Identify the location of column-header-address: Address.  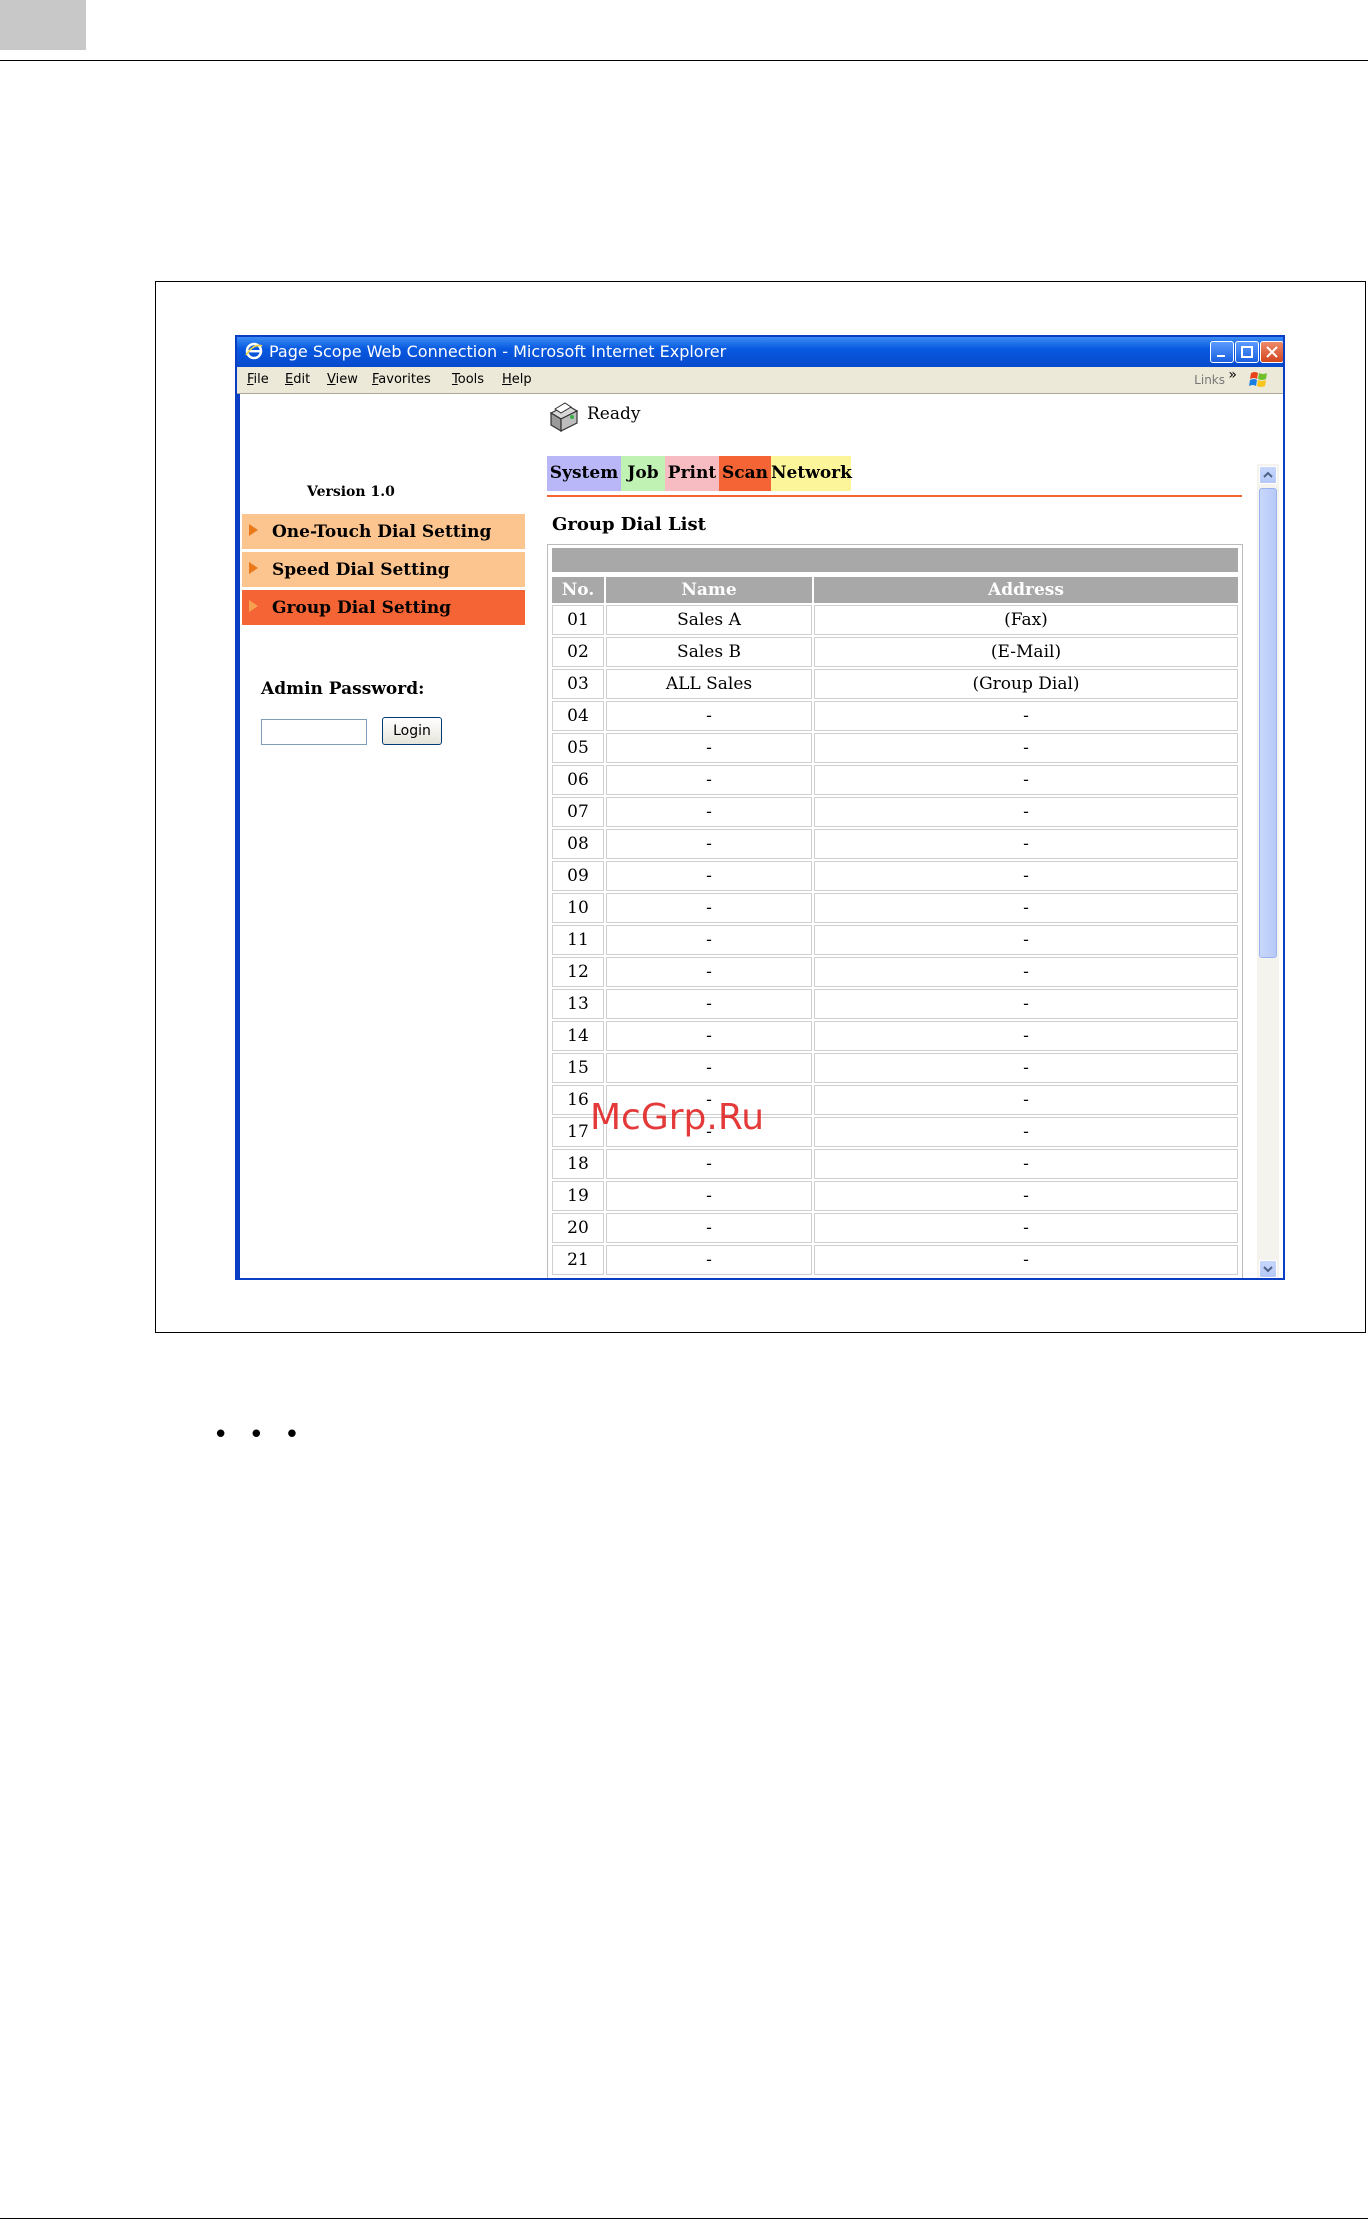
(1026, 590).